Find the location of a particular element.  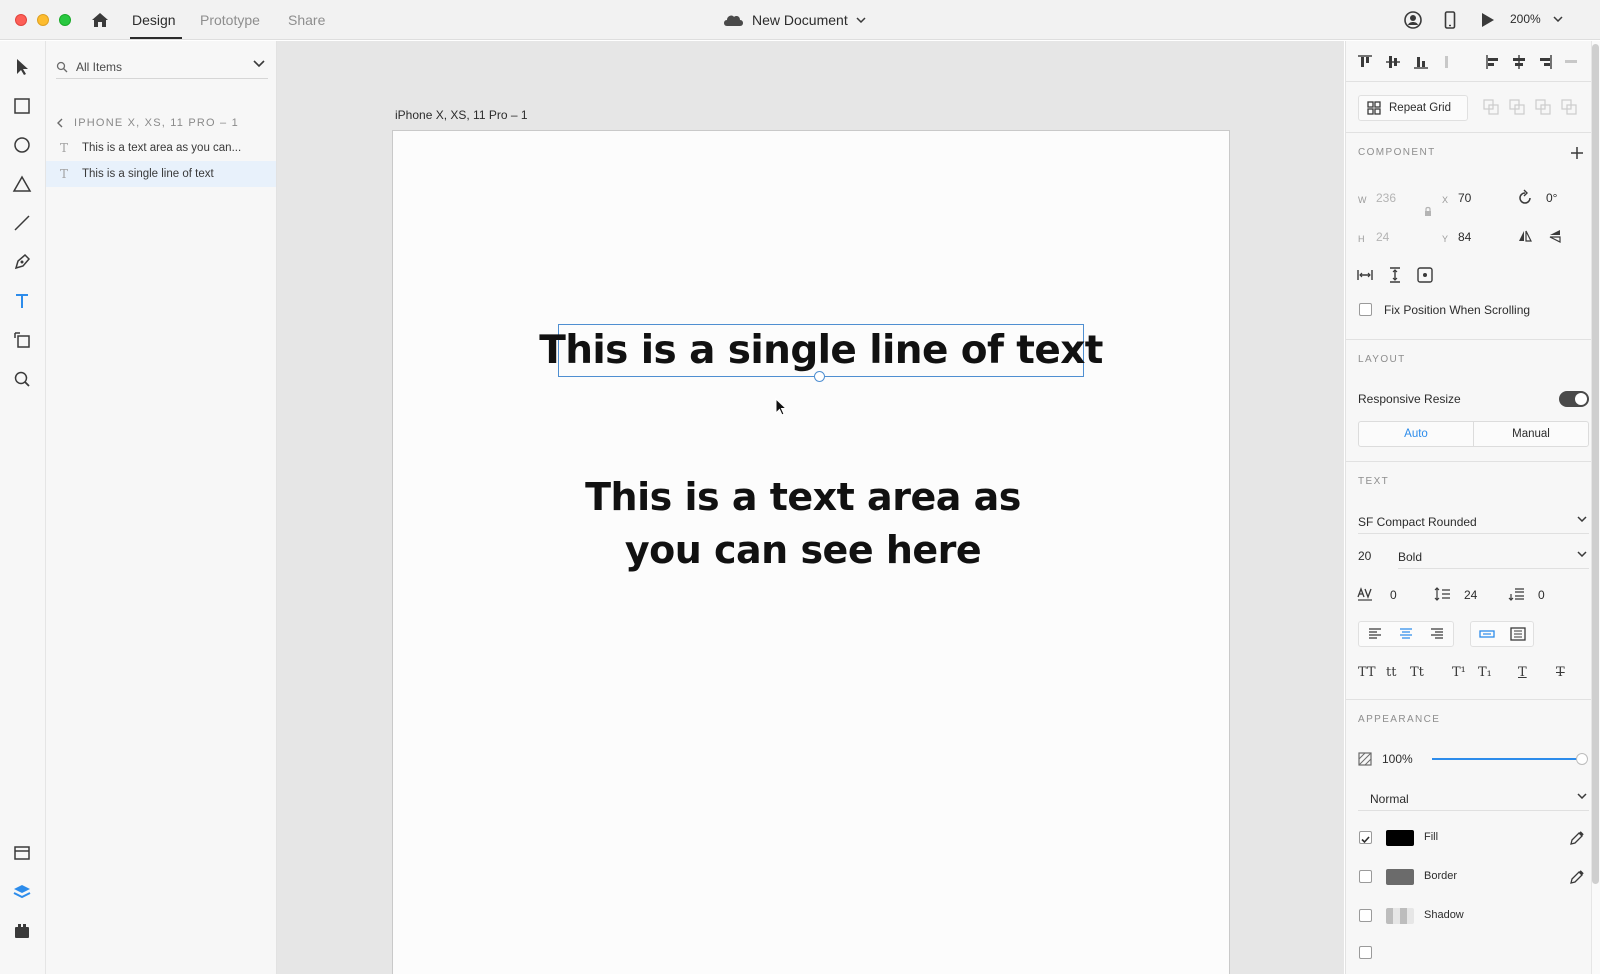

paragraph-spacing-icon is located at coordinates (1516, 594).